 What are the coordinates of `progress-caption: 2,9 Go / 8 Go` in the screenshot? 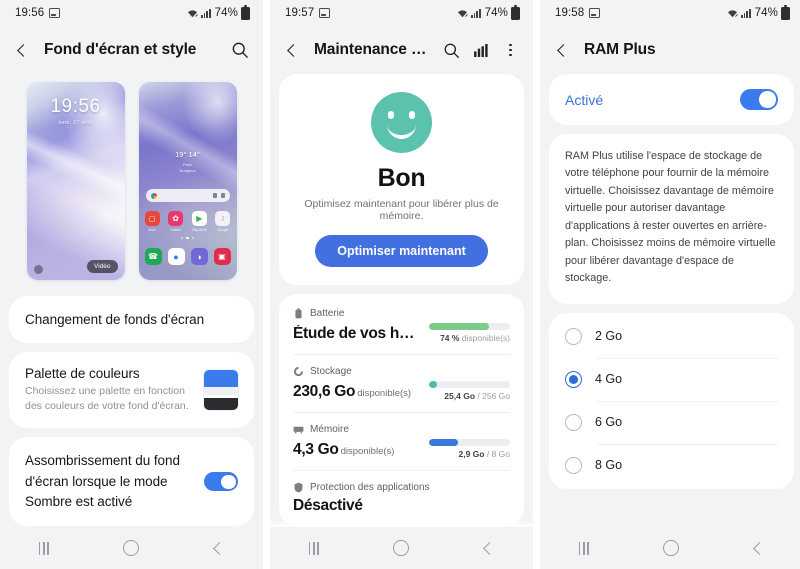 It's located at (469, 454).